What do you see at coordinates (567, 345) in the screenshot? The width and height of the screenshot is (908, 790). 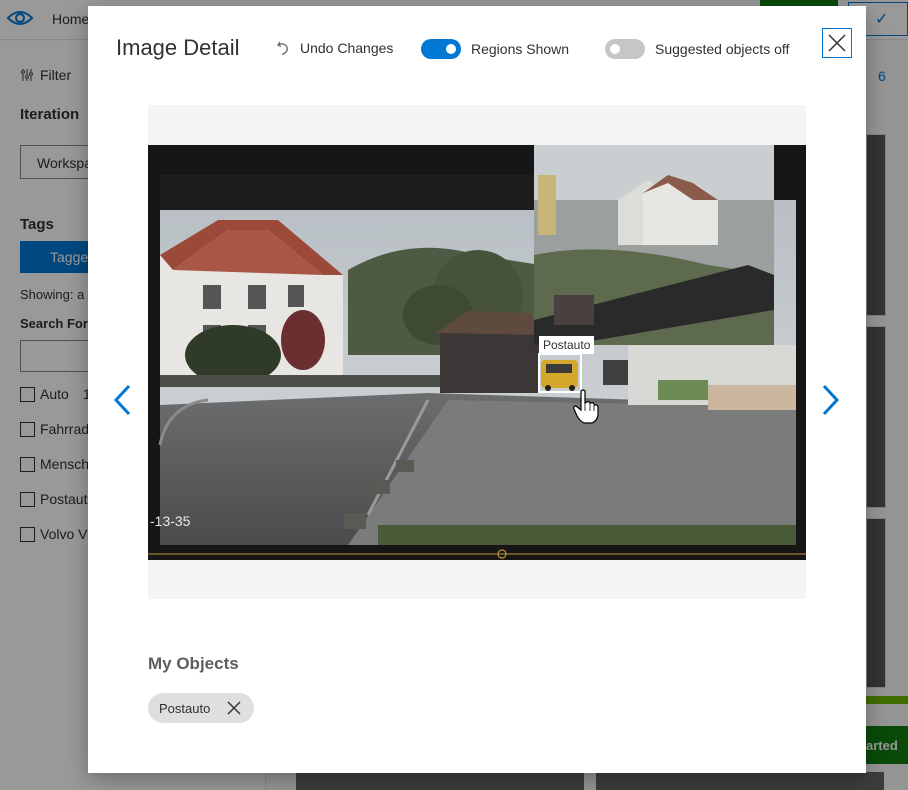 I see `region-tag-label: Postauto` at bounding box center [567, 345].